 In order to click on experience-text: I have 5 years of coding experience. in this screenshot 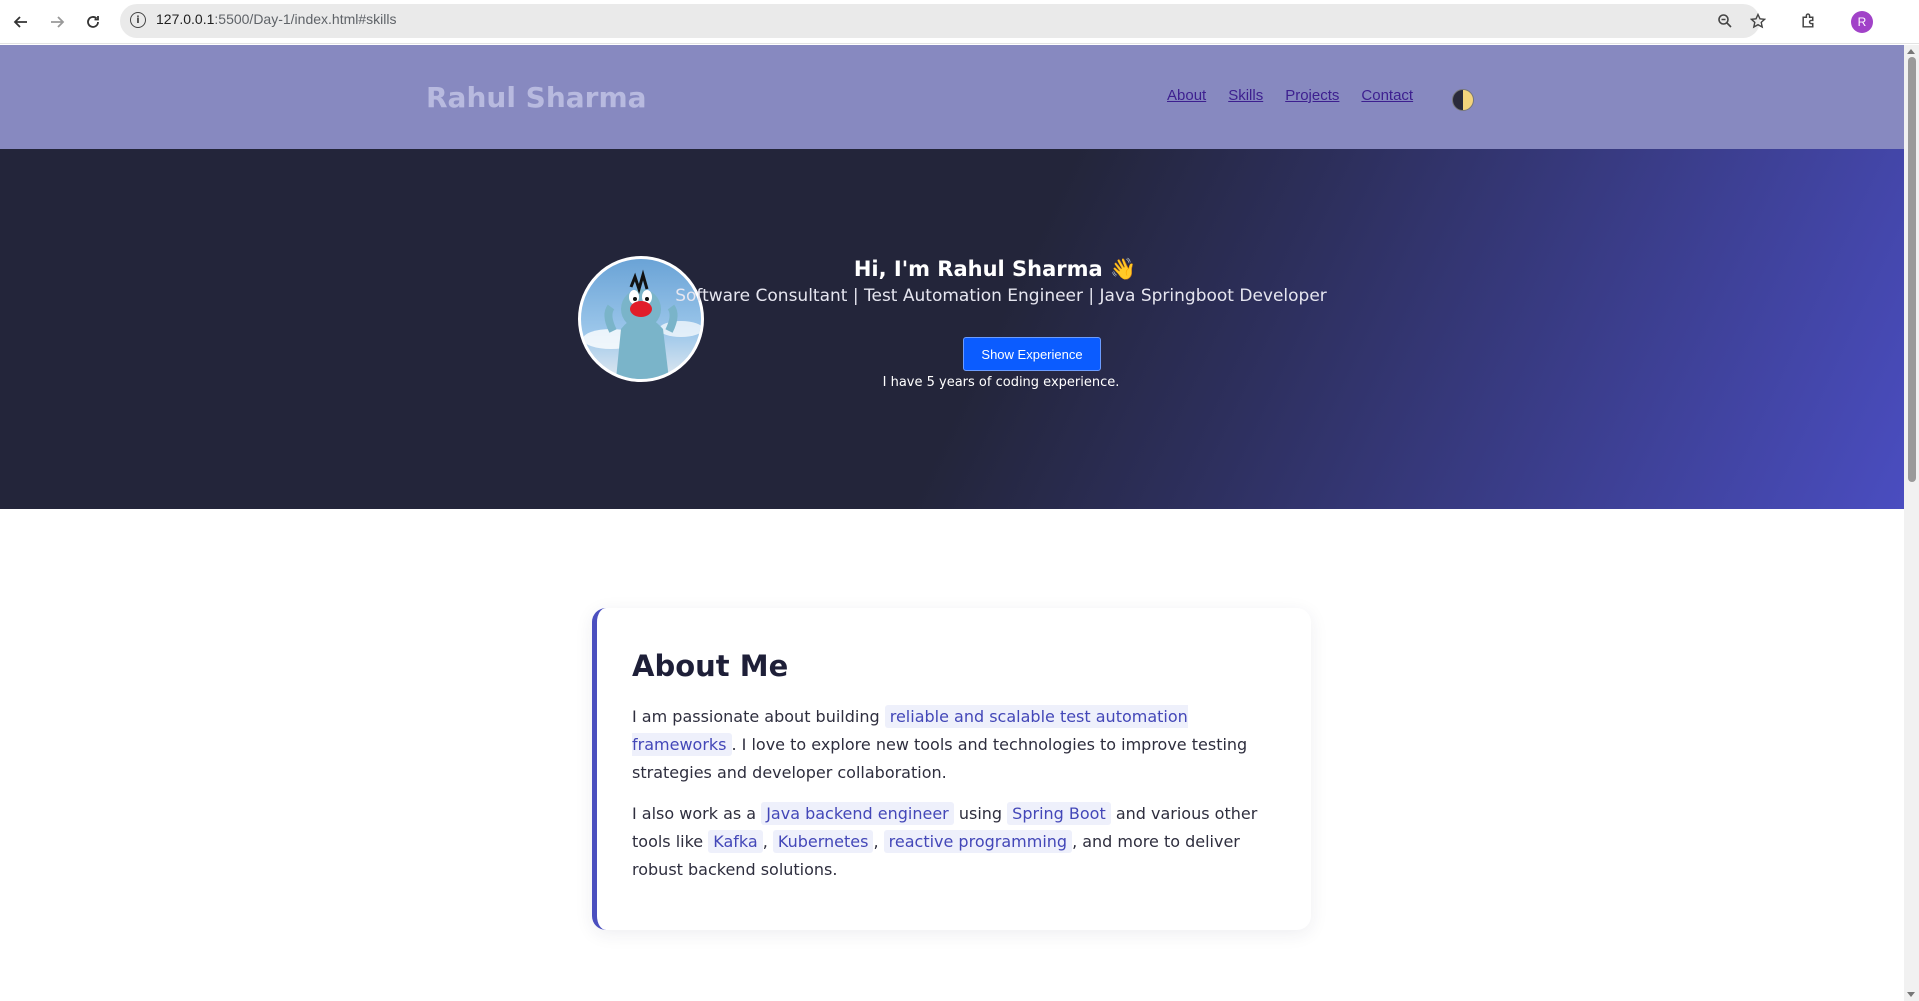, I will do `click(1001, 382)`.